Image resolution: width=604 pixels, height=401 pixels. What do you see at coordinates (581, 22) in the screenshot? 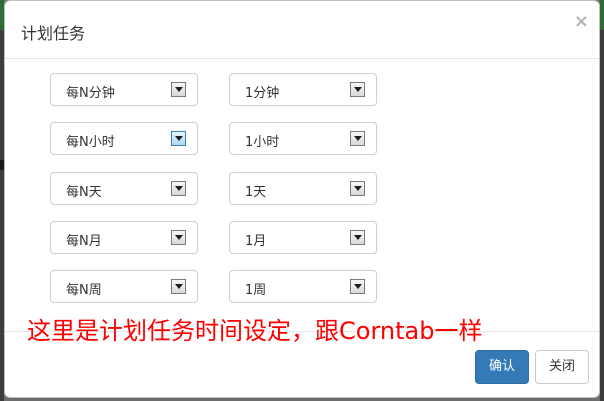
I see `close-icon: ×` at bounding box center [581, 22].